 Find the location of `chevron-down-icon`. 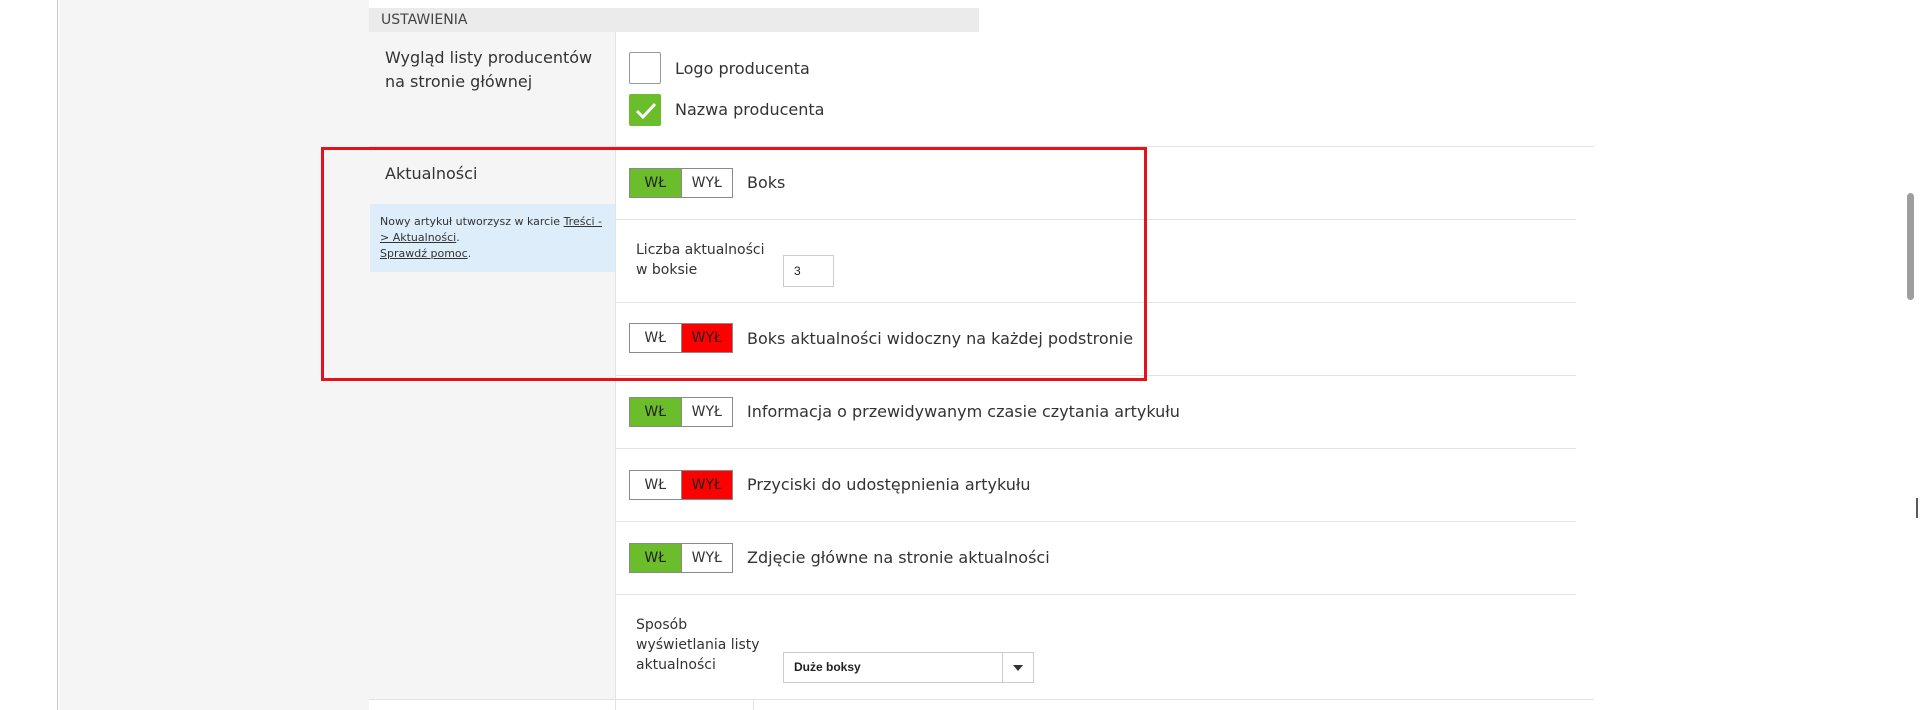

chevron-down-icon is located at coordinates (1018, 668).